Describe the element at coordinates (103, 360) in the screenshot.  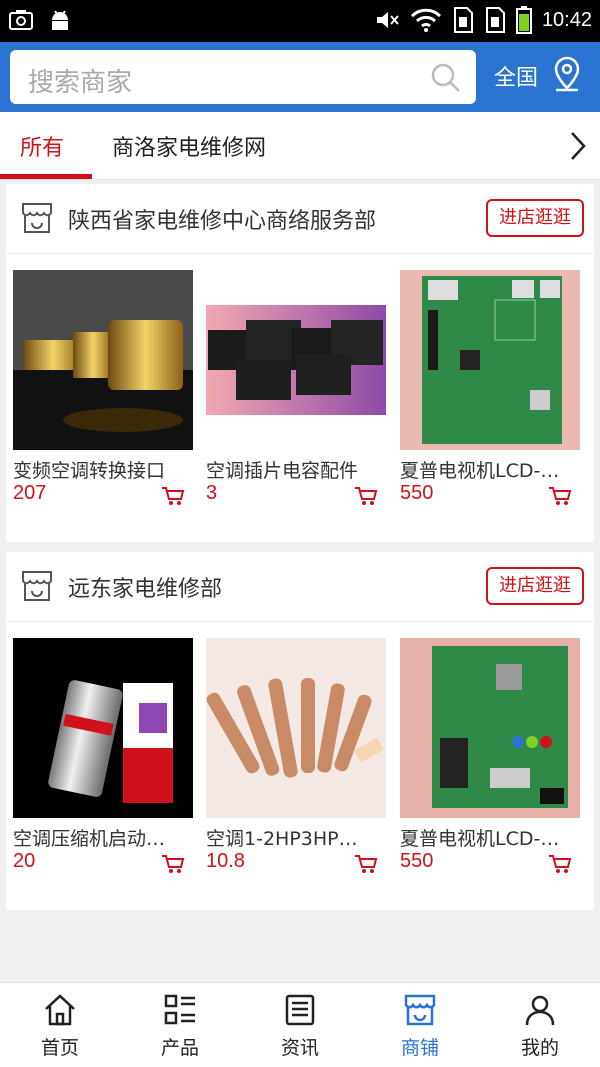
I see `product-image-brass-connector` at that location.